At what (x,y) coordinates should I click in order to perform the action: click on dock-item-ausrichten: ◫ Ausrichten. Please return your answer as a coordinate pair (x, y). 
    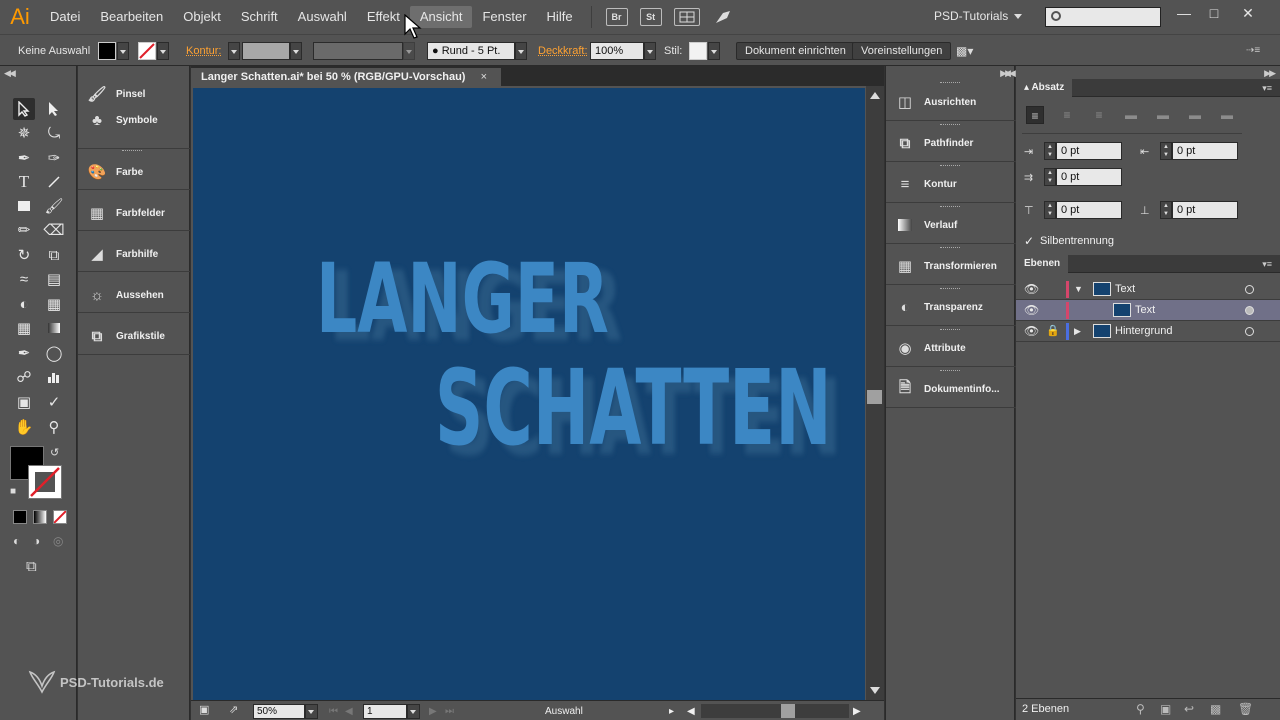
    Looking at the image, I should click on (951, 102).